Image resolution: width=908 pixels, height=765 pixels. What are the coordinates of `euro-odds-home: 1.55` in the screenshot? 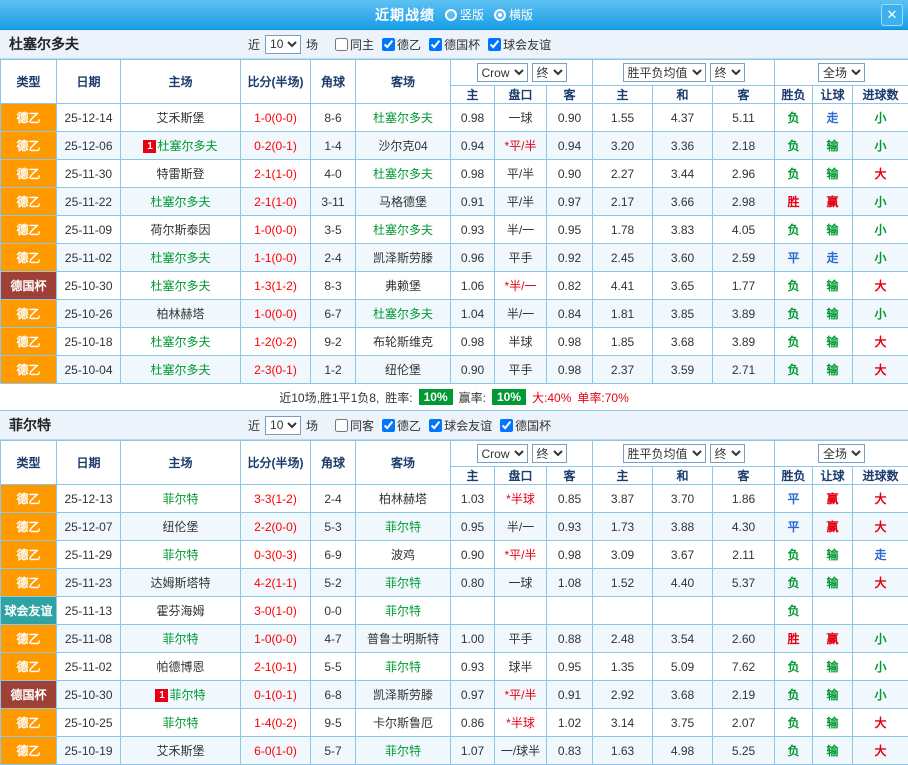 It's located at (623, 118).